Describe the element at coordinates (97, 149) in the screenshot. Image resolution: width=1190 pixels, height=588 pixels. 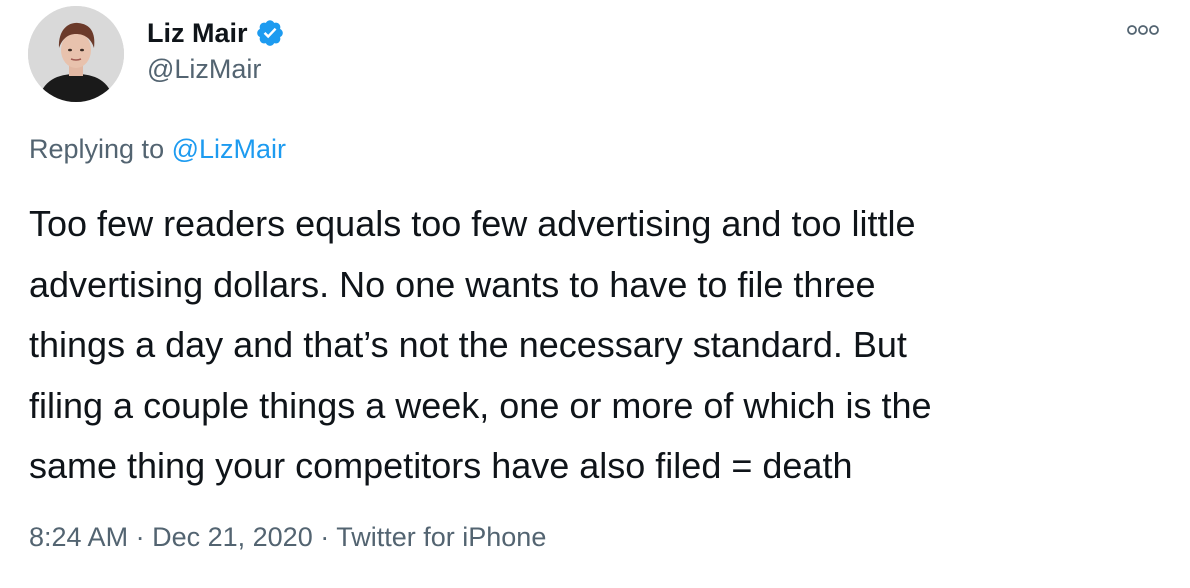
I see `reply-prefix: Replying to` at that location.